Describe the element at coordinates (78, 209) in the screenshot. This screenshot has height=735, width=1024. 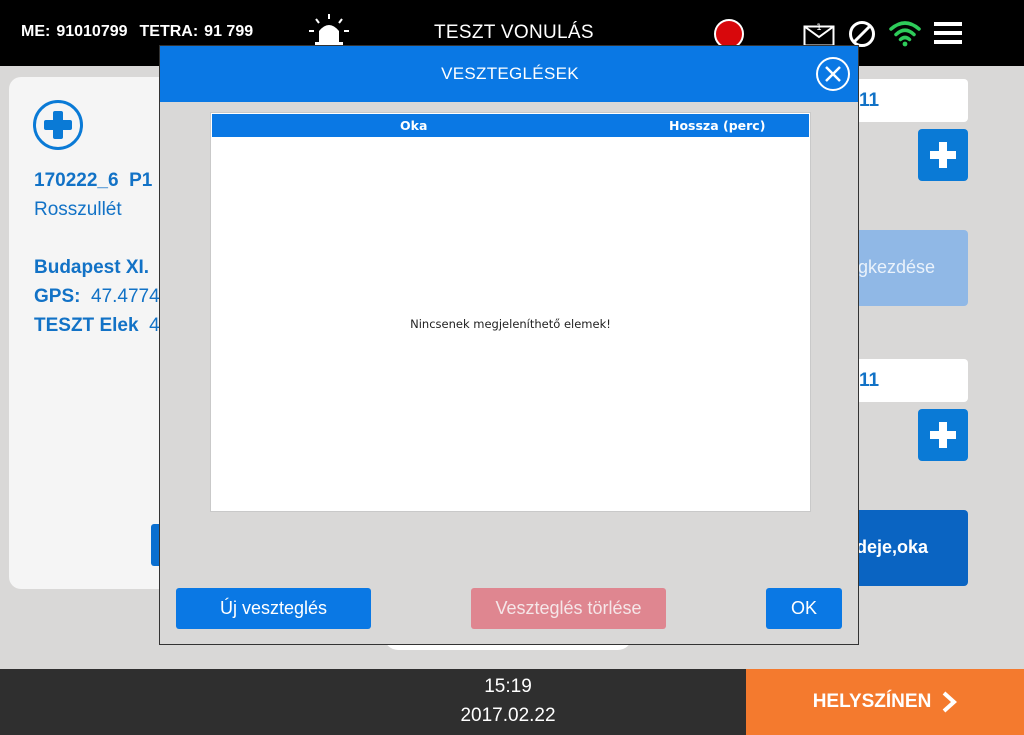
I see `complaint: Rosszullét` at that location.